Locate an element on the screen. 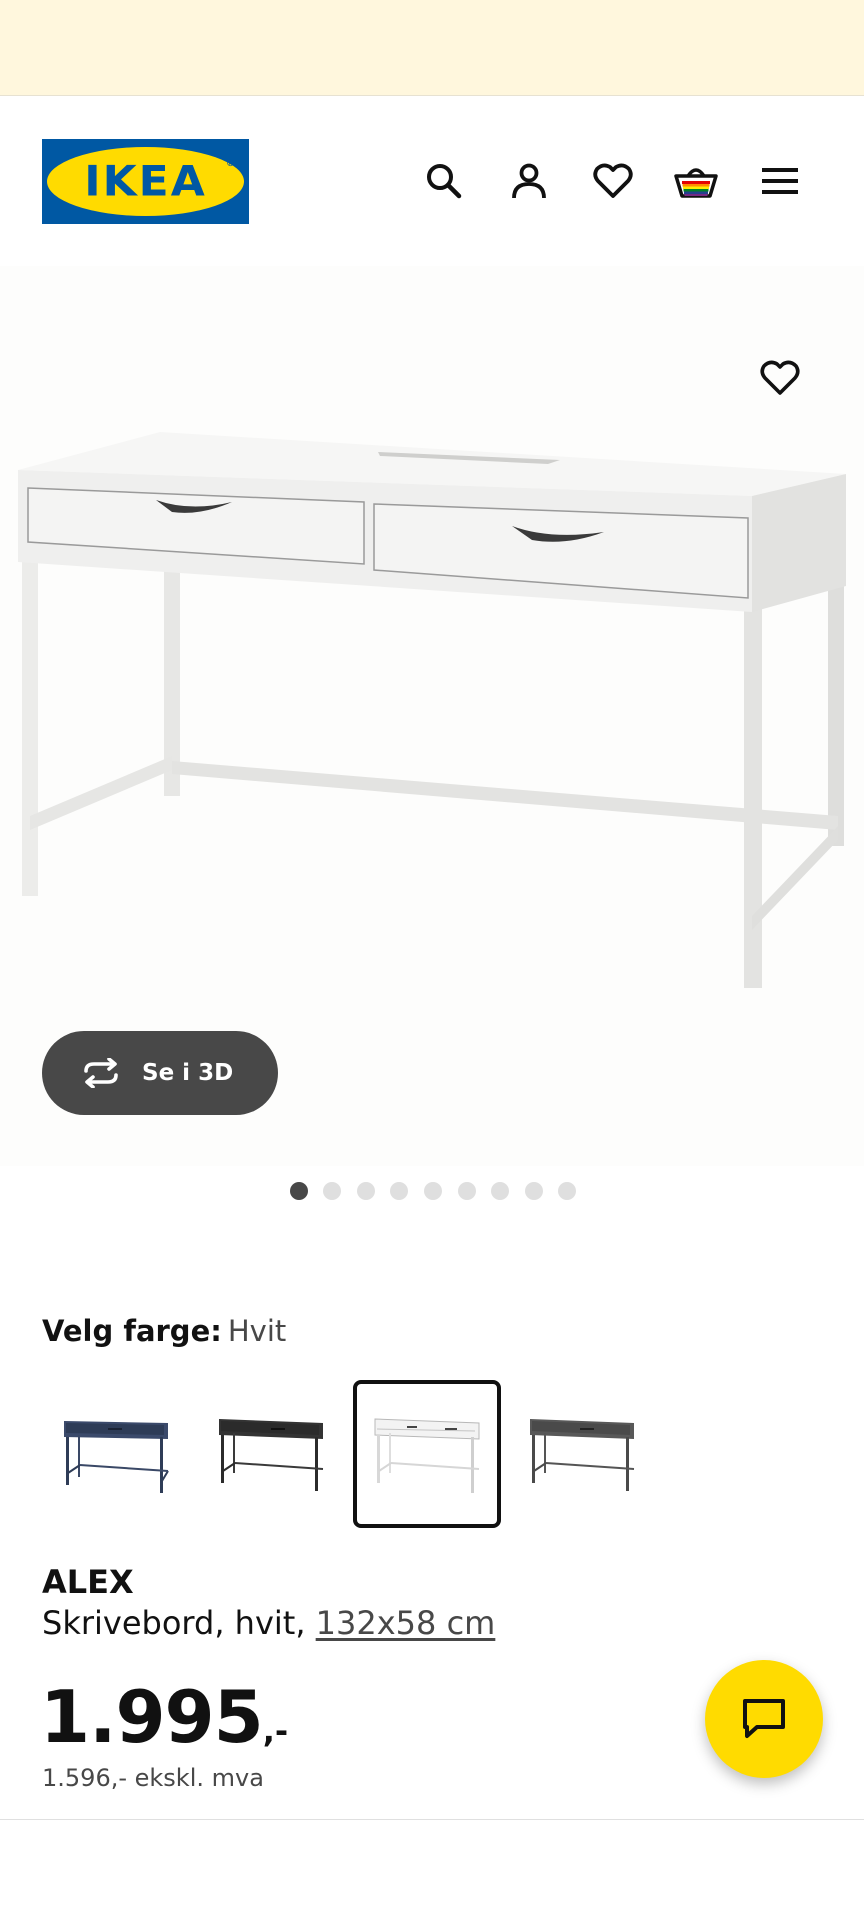  image-carousel-dots is located at coordinates (432, 1191).